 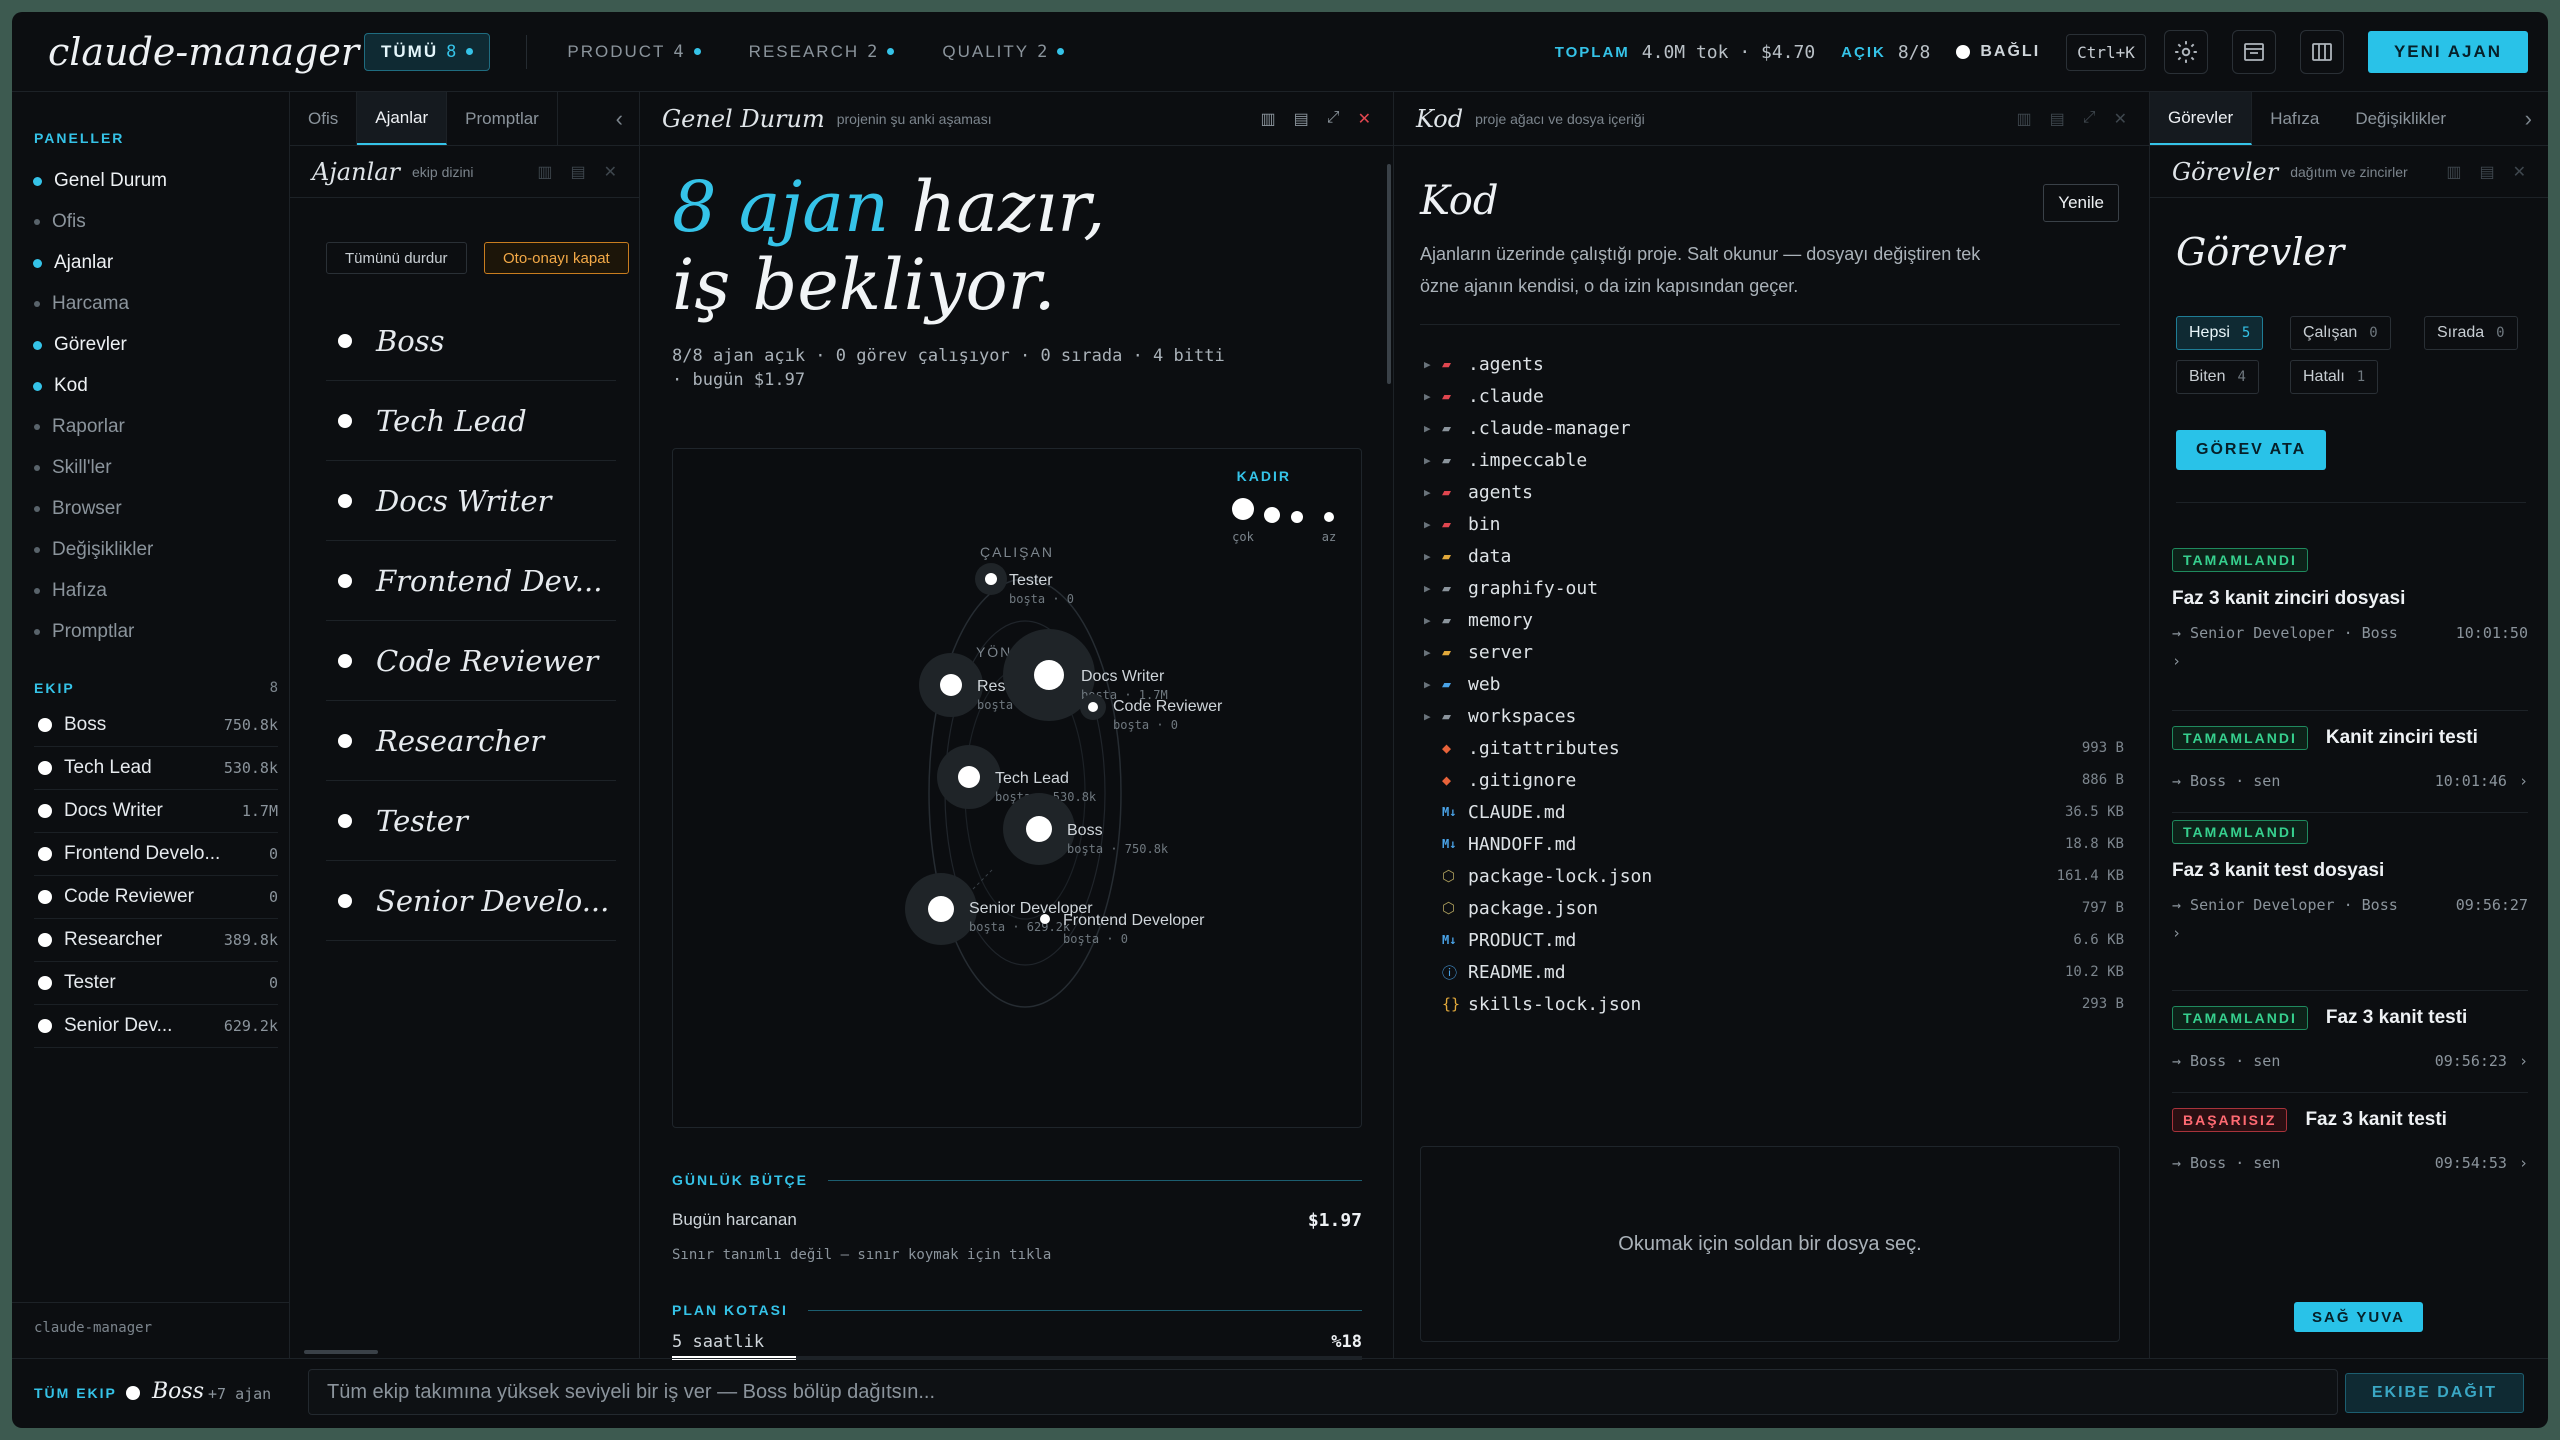 What do you see at coordinates (1774, 1004) in the screenshot?
I see `file-row: {} skills-lock.json 293 B` at bounding box center [1774, 1004].